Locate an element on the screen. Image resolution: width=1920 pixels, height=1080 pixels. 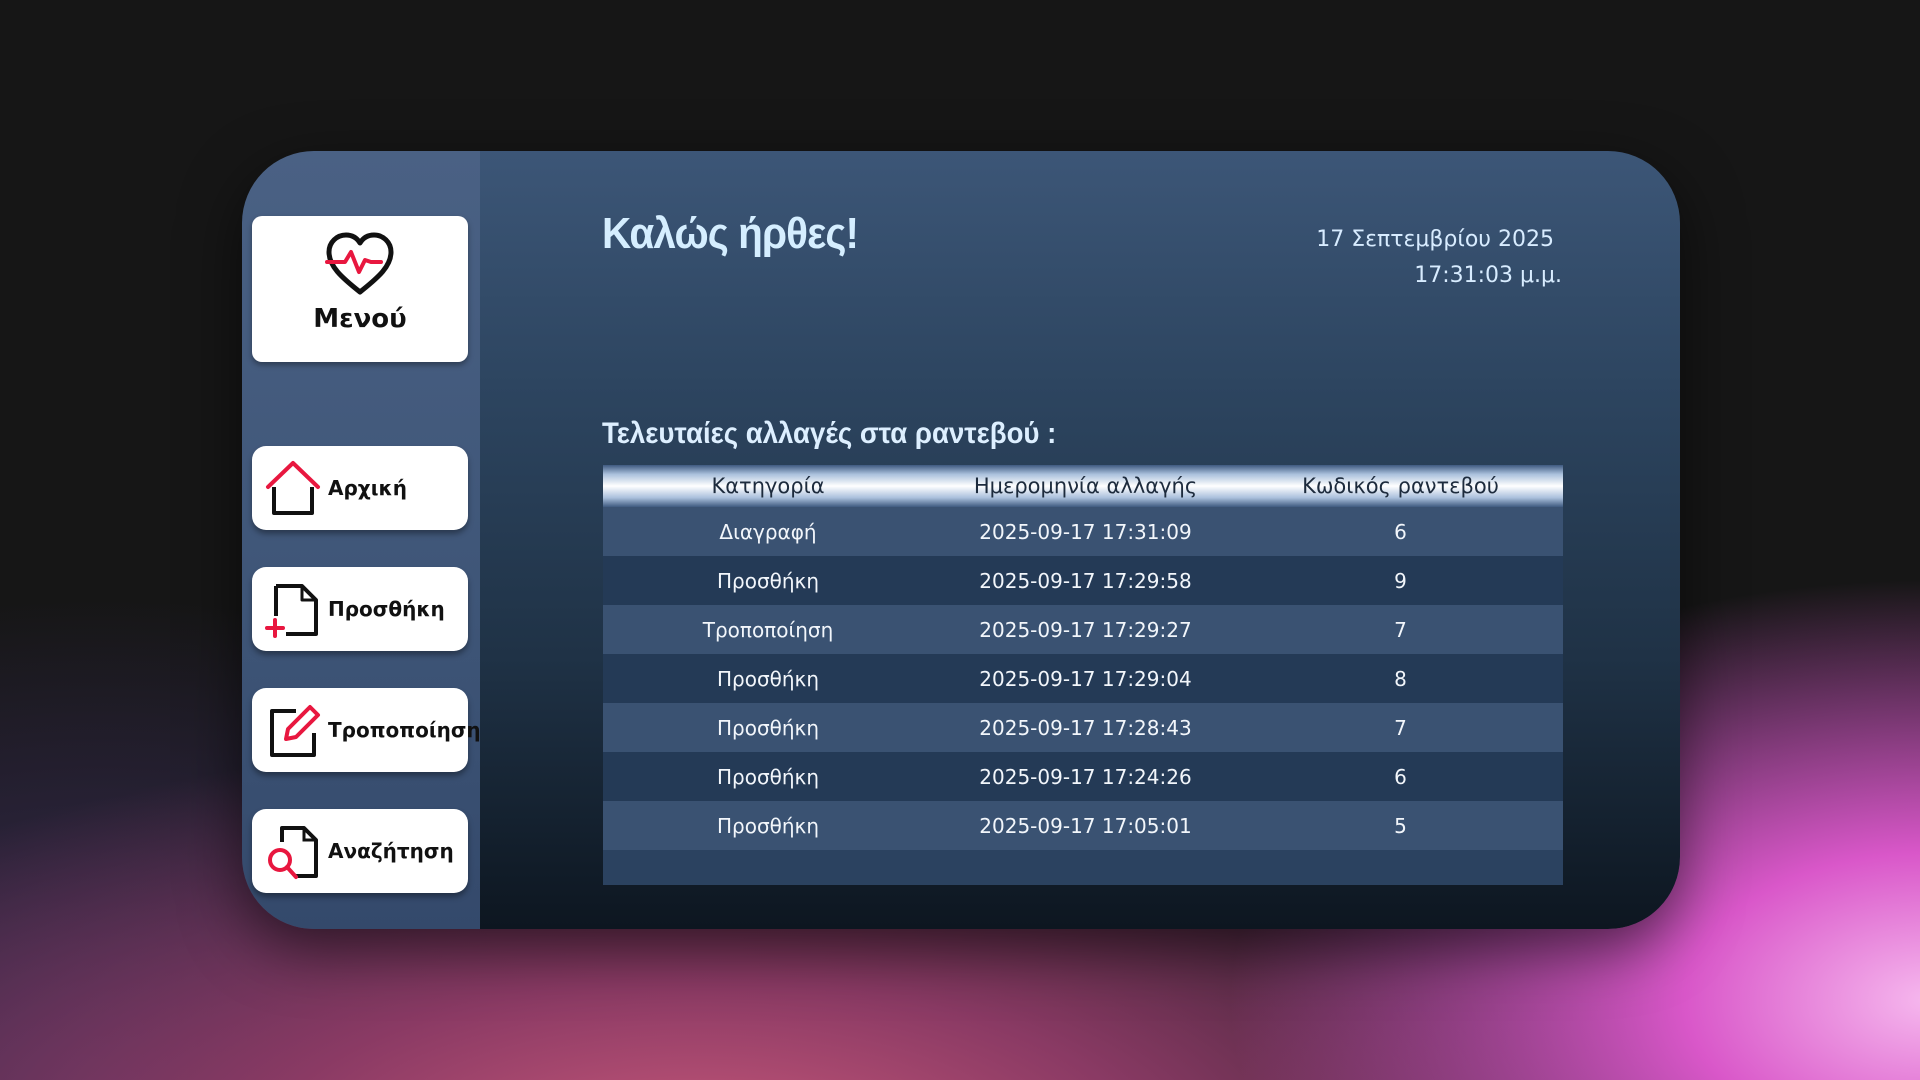
cell-appointment-id: 9 is located at coordinates (1400, 580).